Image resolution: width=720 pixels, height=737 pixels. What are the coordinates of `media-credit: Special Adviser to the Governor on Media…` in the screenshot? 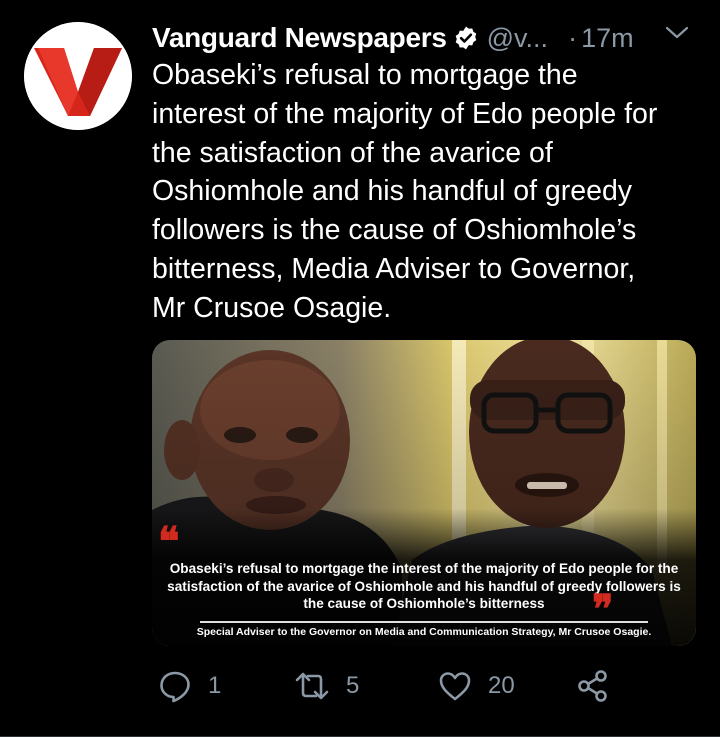 It's located at (424, 632).